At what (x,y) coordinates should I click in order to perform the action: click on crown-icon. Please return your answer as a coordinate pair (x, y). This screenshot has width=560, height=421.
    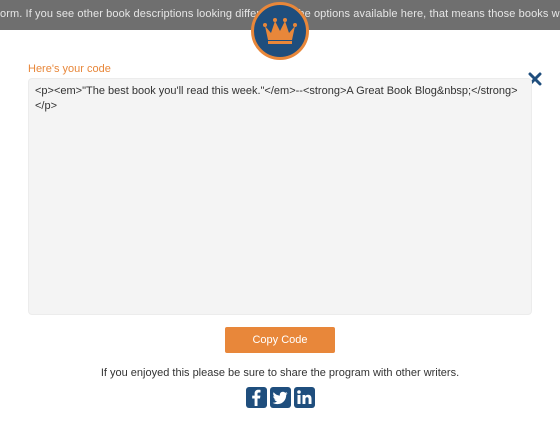
    Looking at the image, I should click on (280, 31).